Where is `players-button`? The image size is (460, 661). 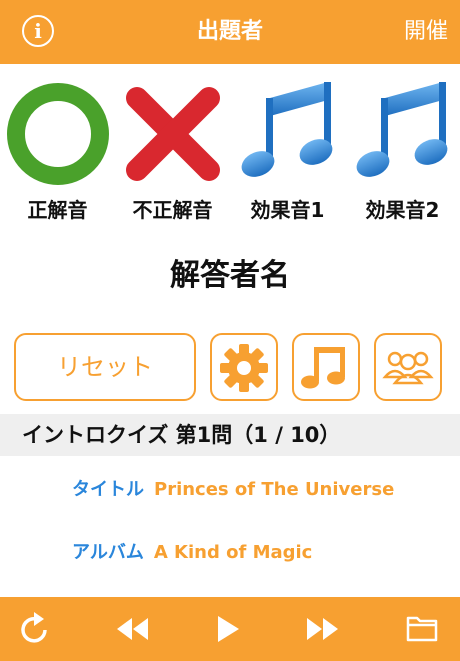
players-button is located at coordinates (408, 367).